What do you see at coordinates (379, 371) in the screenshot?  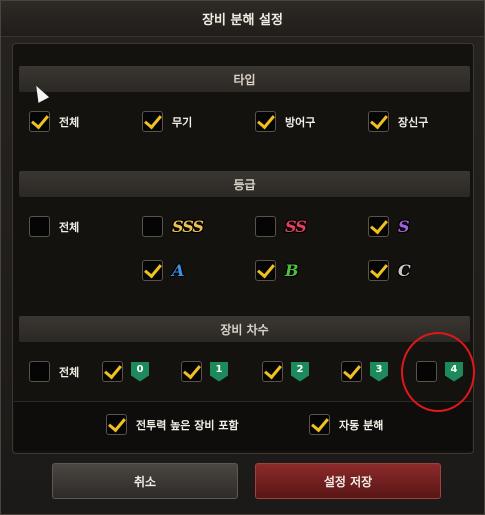 I see `tier-3-badge: 3` at bounding box center [379, 371].